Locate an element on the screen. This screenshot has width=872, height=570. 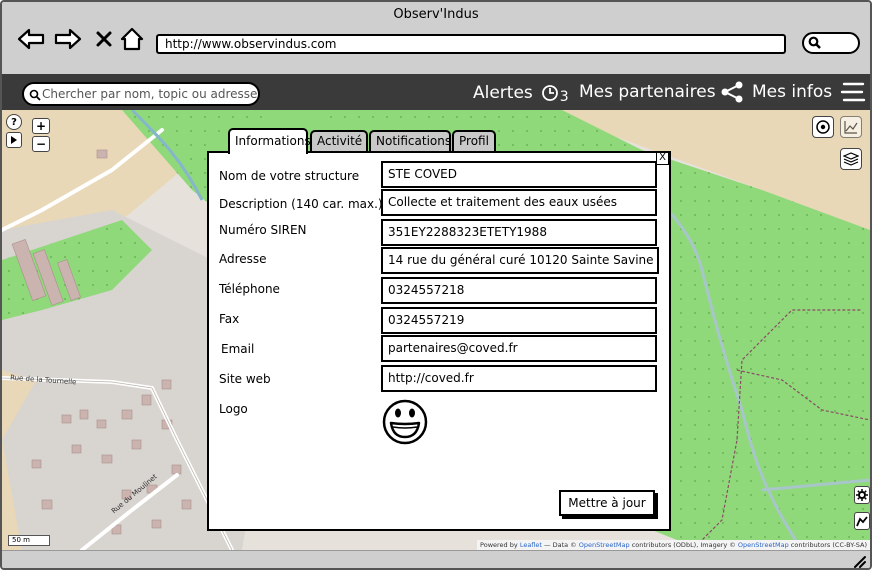
description-field: Collecte et traitement des eaux usées is located at coordinates (519, 202).